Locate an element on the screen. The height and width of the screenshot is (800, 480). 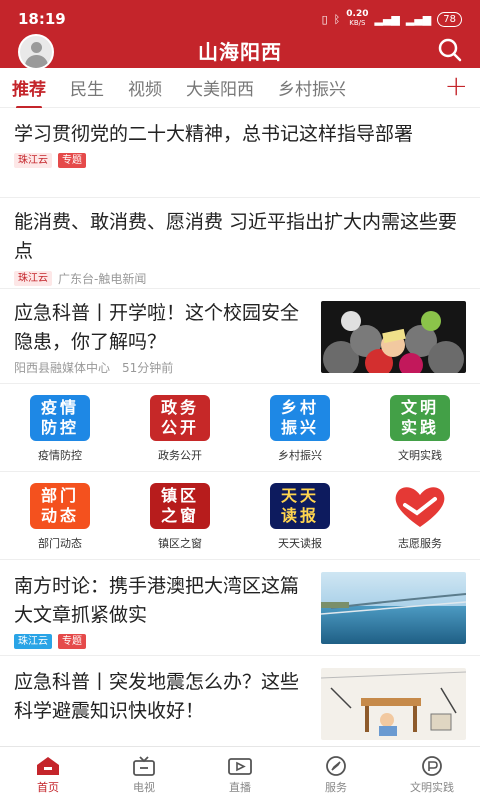
tab-livelihood: 民生 is located at coordinates (87, 87).